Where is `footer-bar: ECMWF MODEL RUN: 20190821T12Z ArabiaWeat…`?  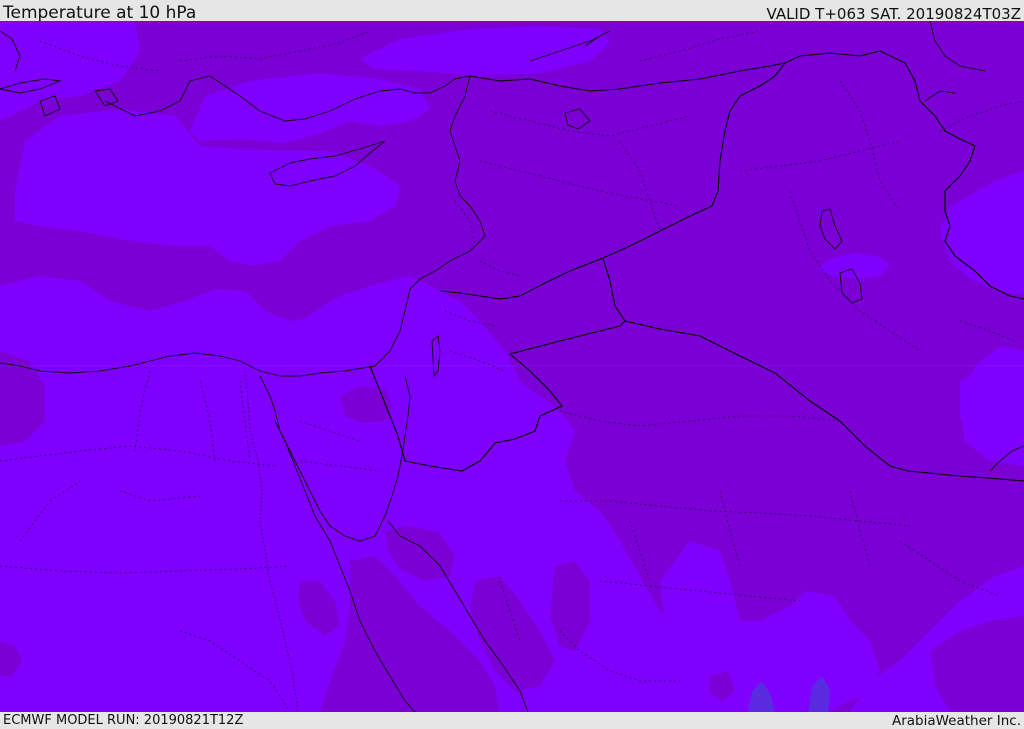 footer-bar: ECMWF MODEL RUN: 20190821T12Z ArabiaWeat… is located at coordinates (512, 720).